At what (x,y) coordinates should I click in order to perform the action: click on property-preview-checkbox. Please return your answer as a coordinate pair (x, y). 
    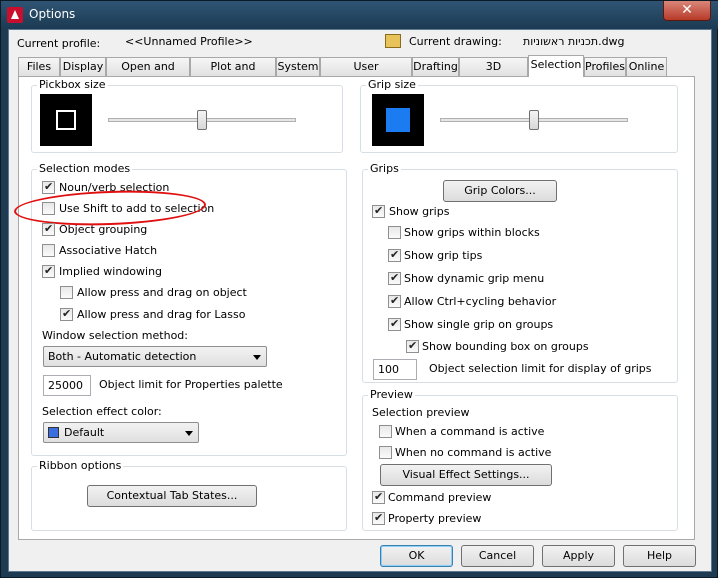
    Looking at the image, I should click on (378, 518).